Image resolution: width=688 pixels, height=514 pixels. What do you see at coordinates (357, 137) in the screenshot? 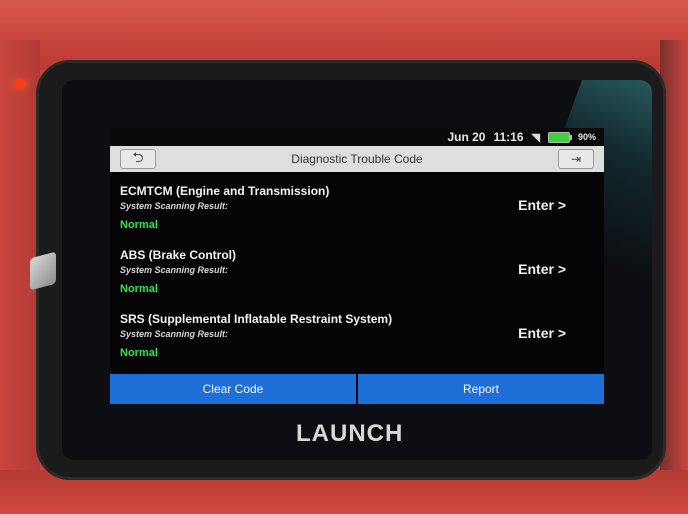
I see `status-bar: Jun 20 11:16 ◥ 90%` at bounding box center [357, 137].